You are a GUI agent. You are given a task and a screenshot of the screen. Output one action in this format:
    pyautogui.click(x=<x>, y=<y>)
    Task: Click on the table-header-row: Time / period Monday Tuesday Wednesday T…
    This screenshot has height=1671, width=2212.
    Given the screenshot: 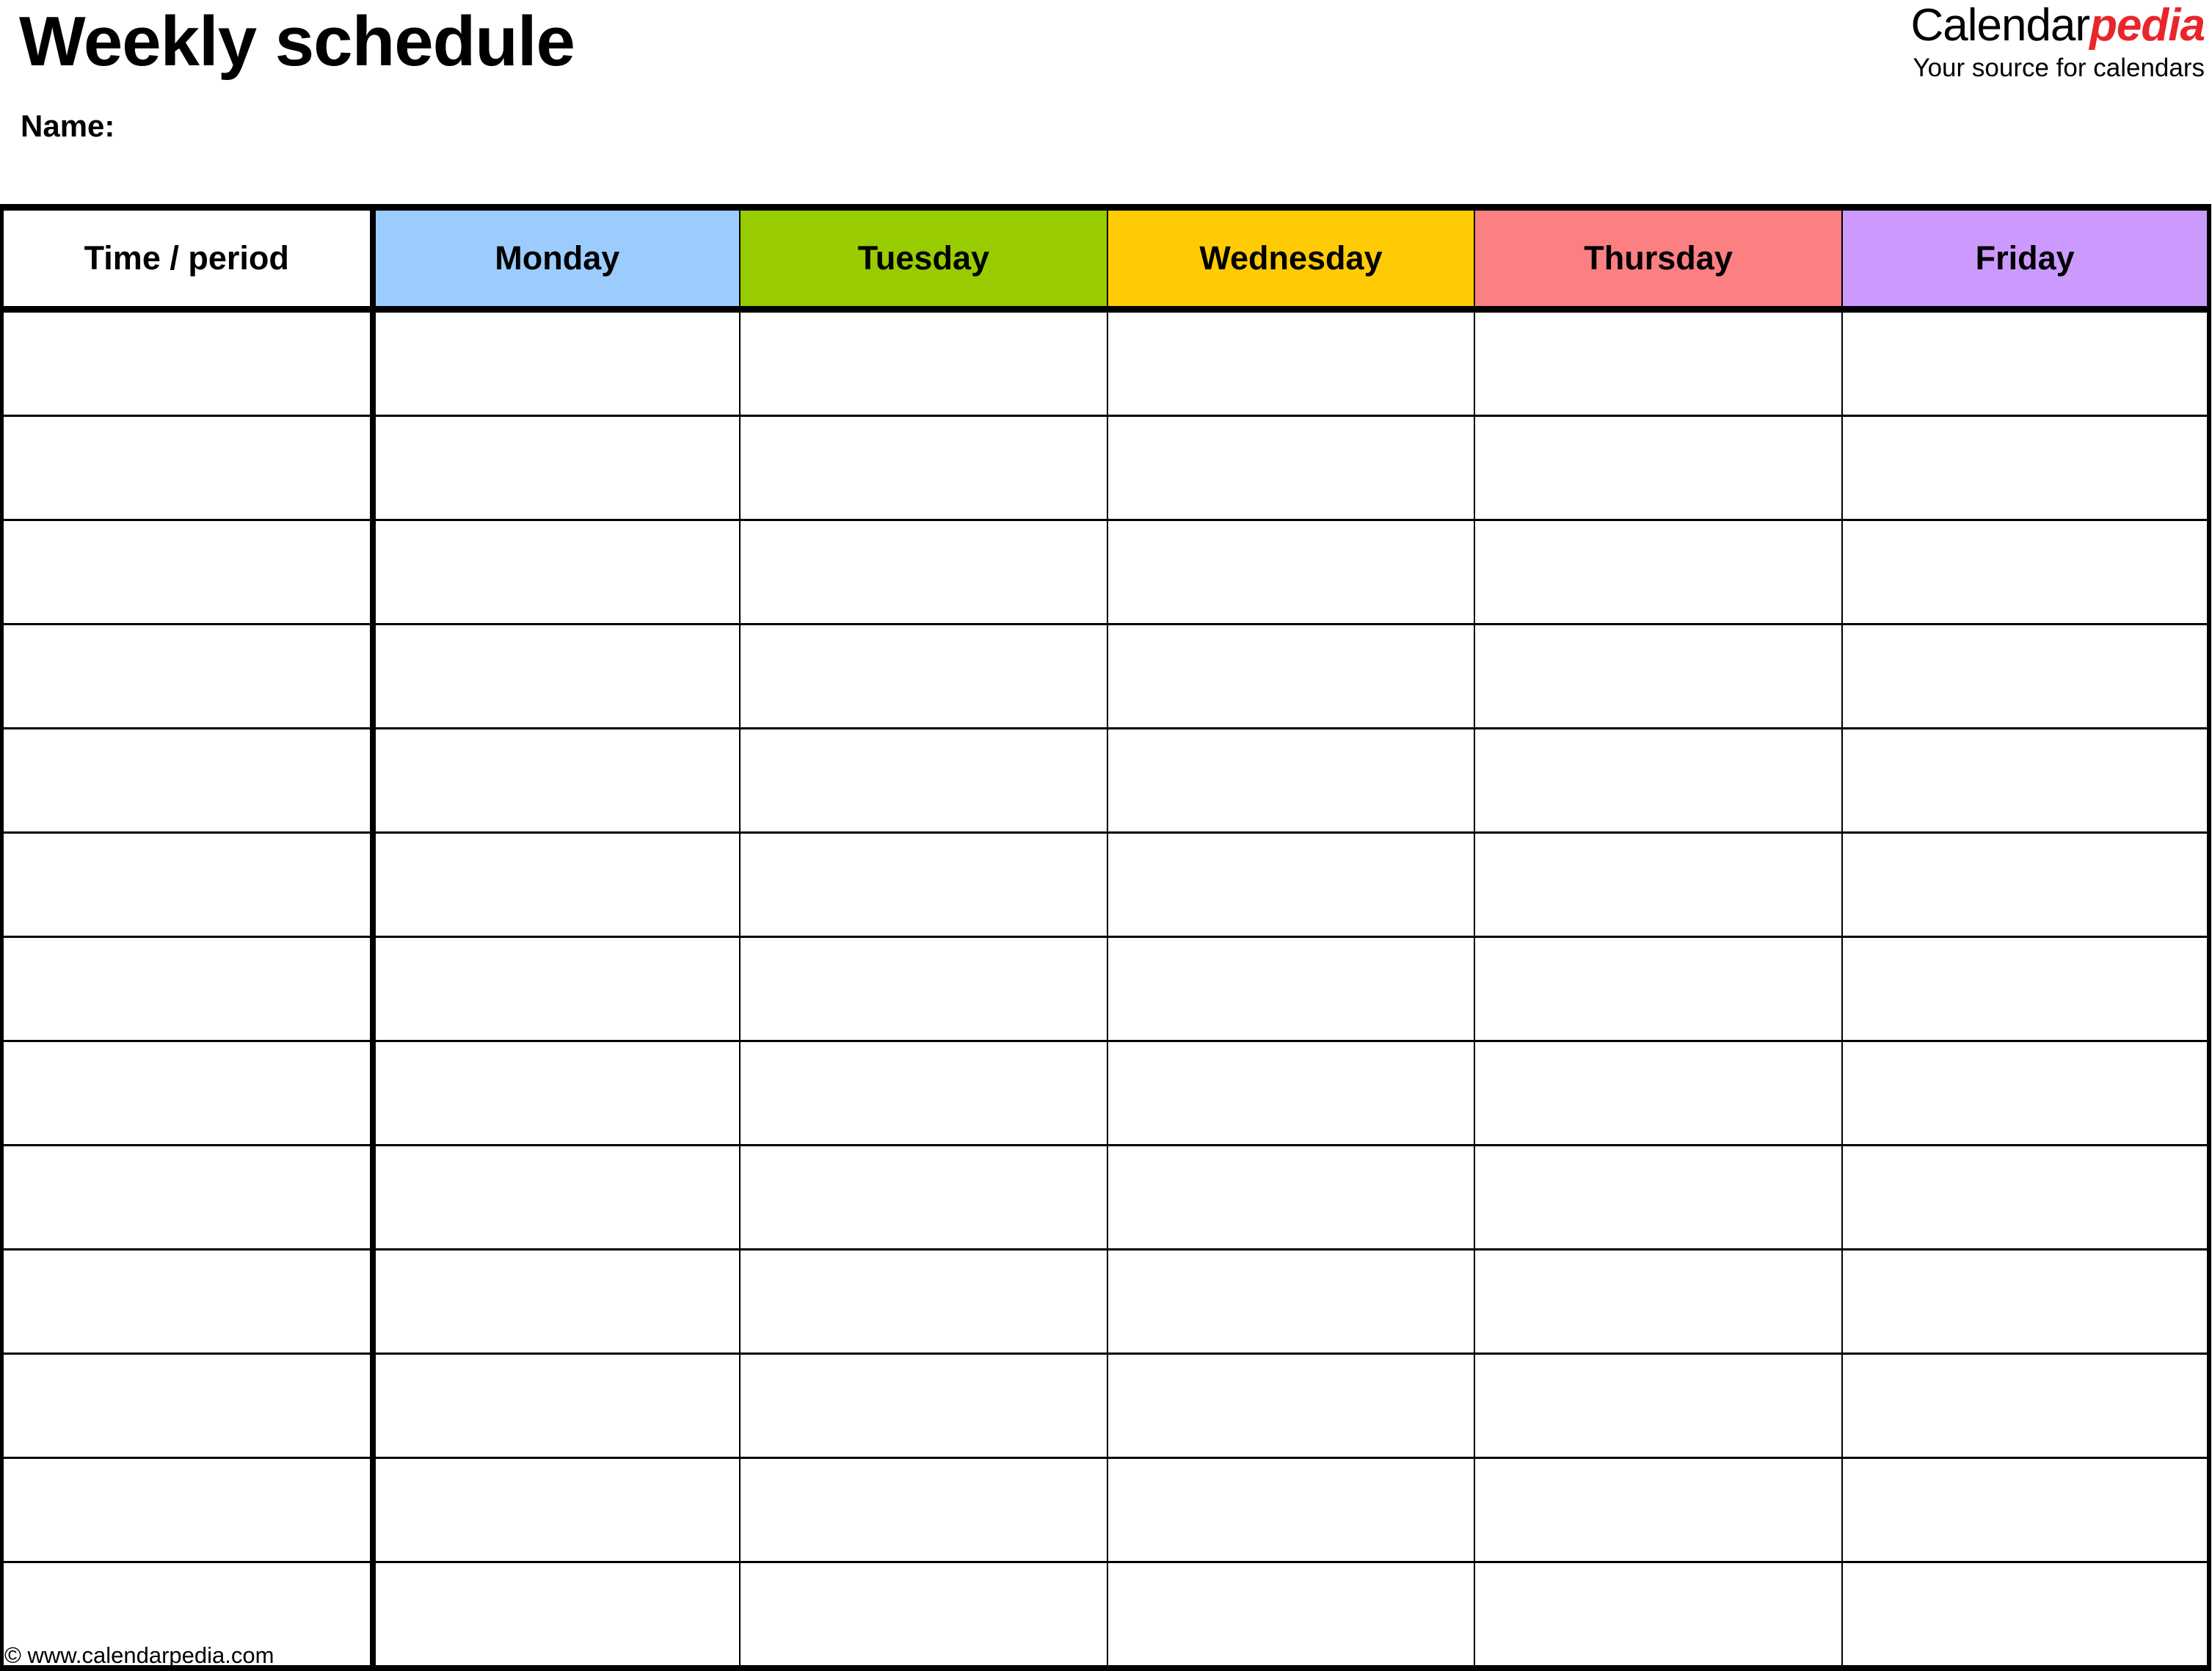 What is the action you would take?
    pyautogui.click(x=1106, y=258)
    